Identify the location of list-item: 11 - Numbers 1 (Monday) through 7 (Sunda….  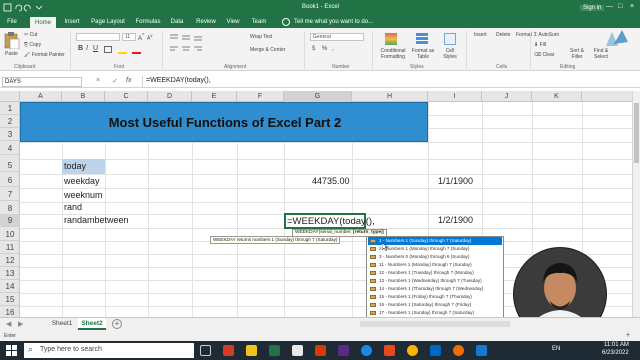
(435, 265).